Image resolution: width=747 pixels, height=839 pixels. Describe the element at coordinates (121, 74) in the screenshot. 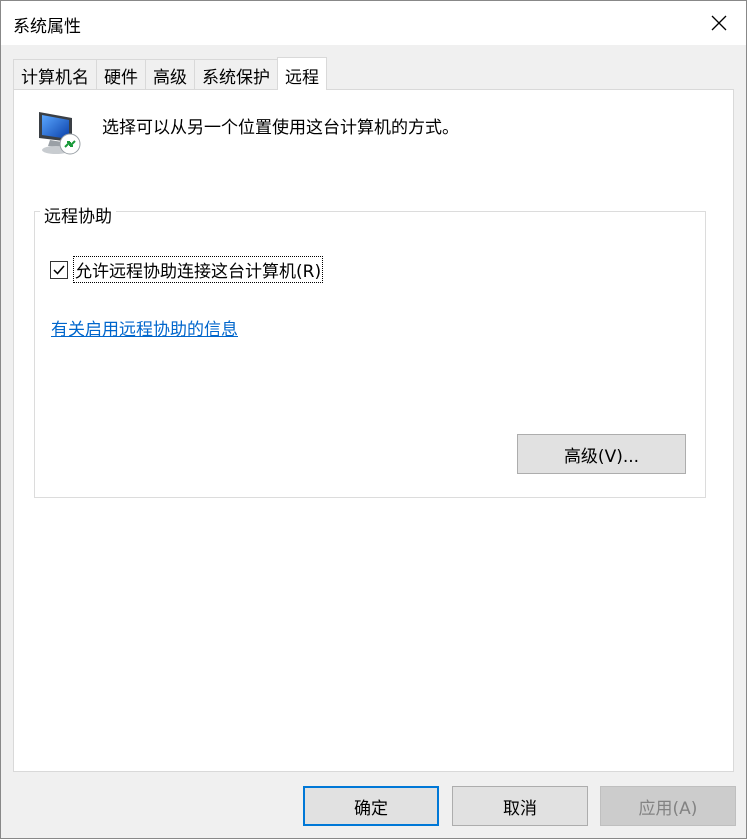

I see `tab-hardware: 硬件` at that location.